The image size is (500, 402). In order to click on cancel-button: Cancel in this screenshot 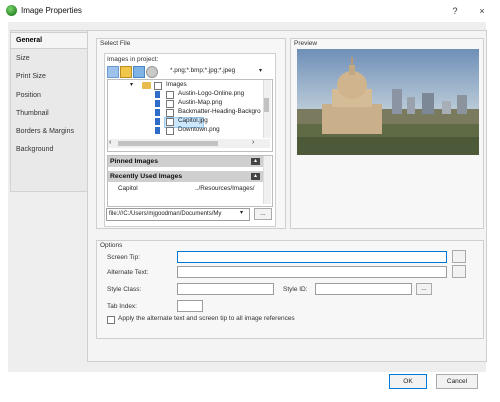, I will do `click(457, 381)`.